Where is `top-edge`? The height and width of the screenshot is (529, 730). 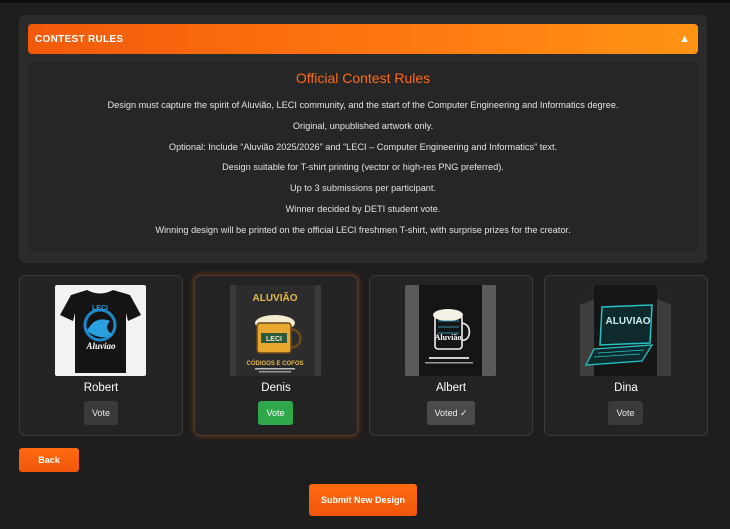
top-edge is located at coordinates (365, 1).